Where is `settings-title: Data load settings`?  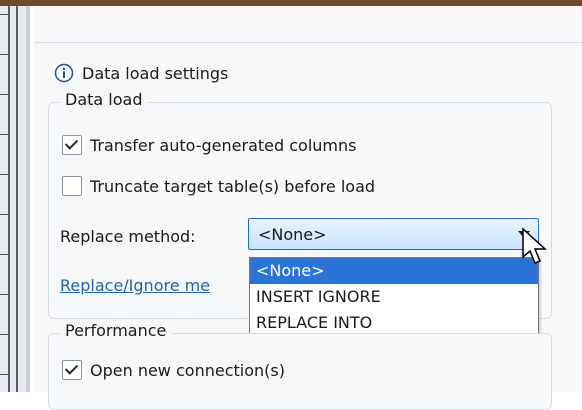
settings-title: Data load settings is located at coordinates (155, 73).